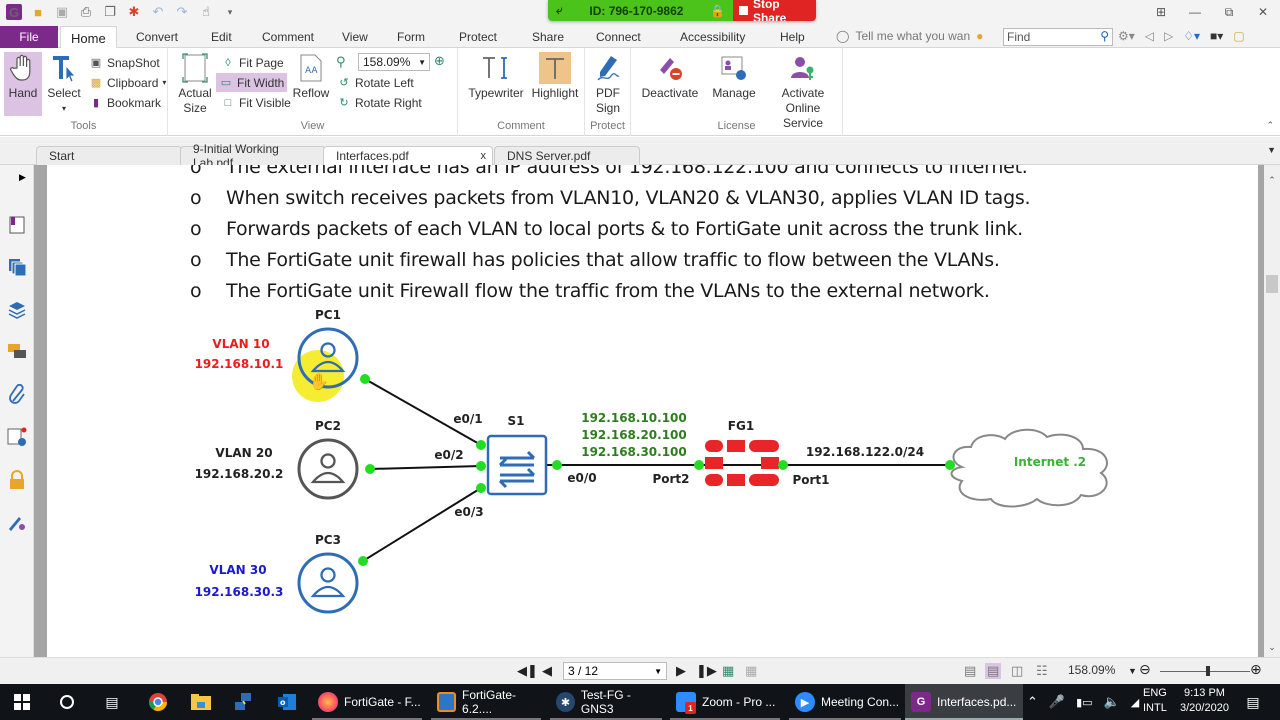 The width and height of the screenshot is (1280, 720). What do you see at coordinates (17, 480) in the screenshot?
I see `security-icon` at bounding box center [17, 480].